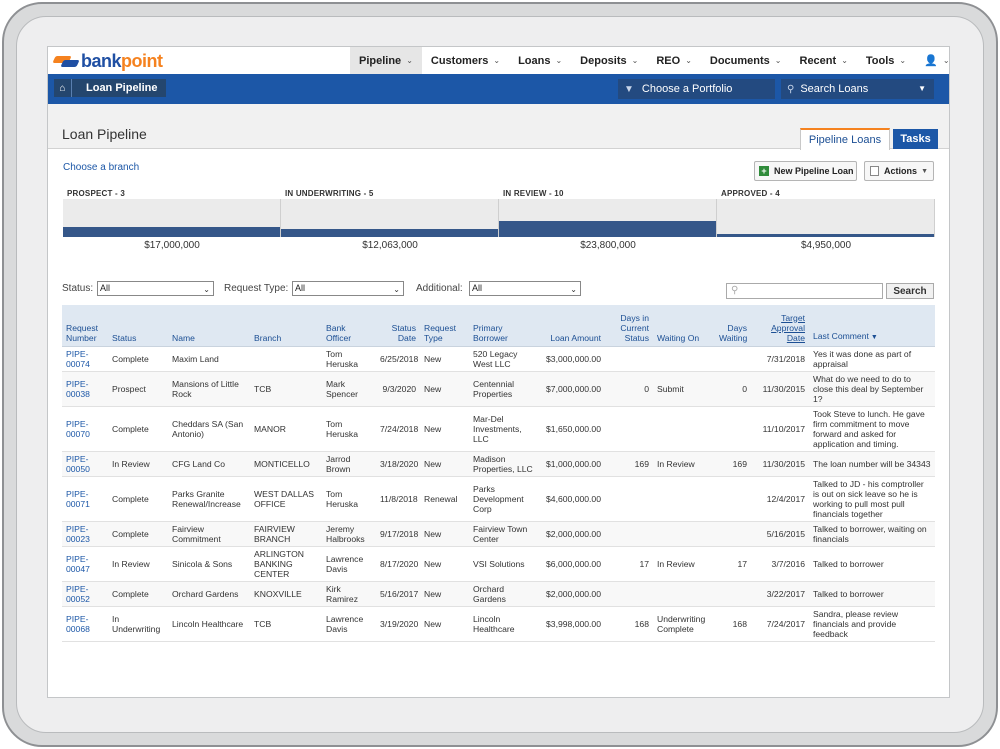  I want to click on column-header: Branch, so click(286, 326).